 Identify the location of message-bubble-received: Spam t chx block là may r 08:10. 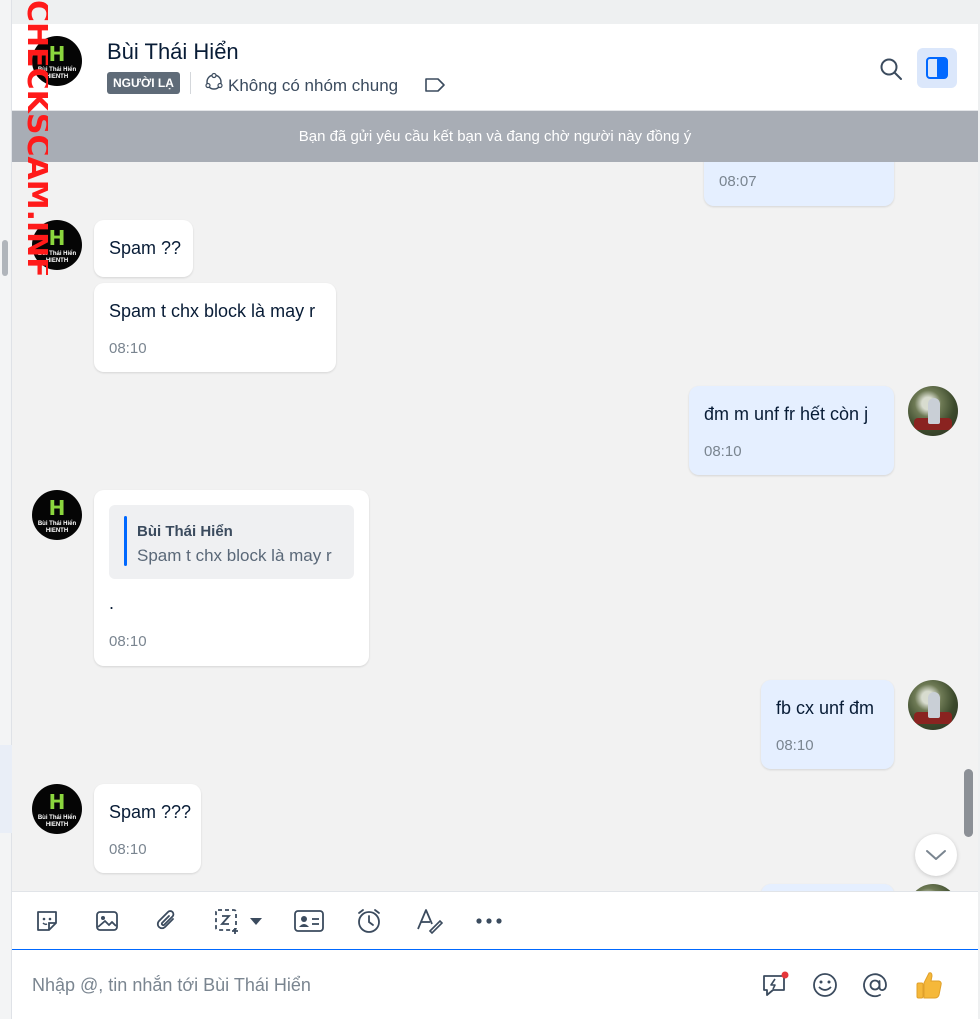
(215, 327).